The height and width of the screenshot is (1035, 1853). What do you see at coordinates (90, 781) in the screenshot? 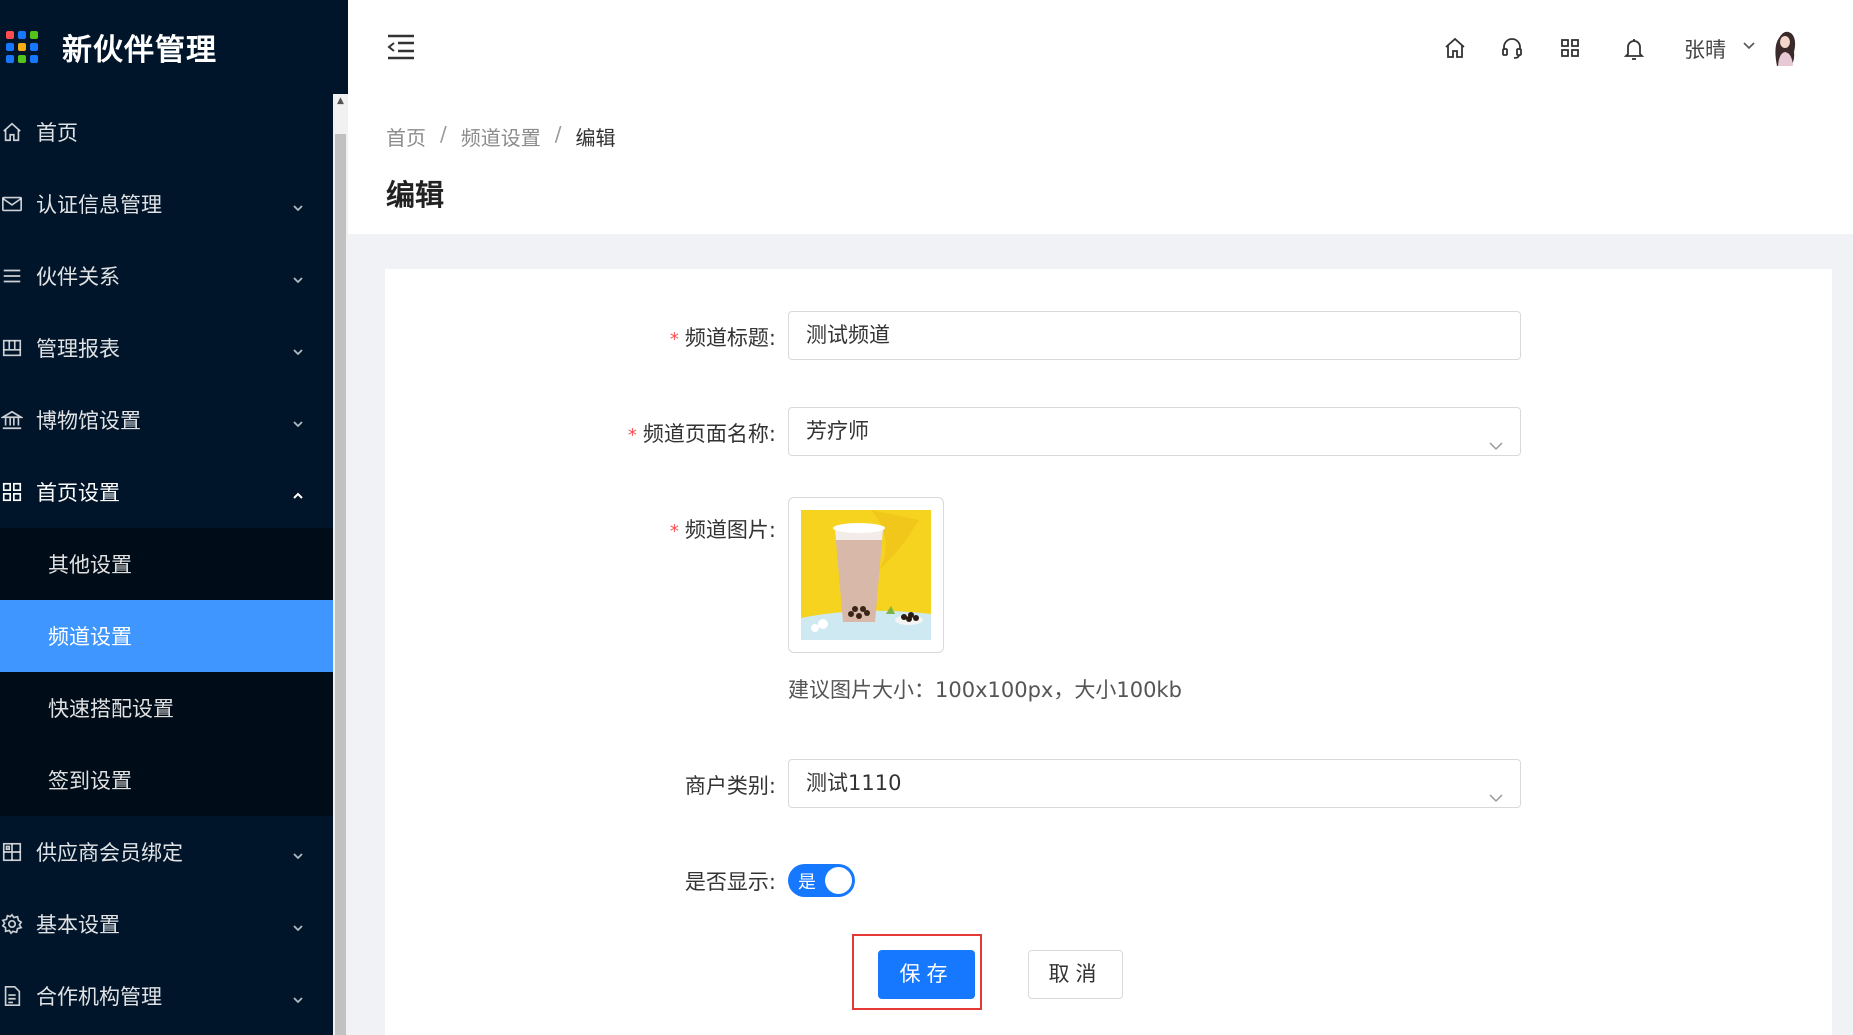
I see `sidebar-item-label: 签到设置` at bounding box center [90, 781].